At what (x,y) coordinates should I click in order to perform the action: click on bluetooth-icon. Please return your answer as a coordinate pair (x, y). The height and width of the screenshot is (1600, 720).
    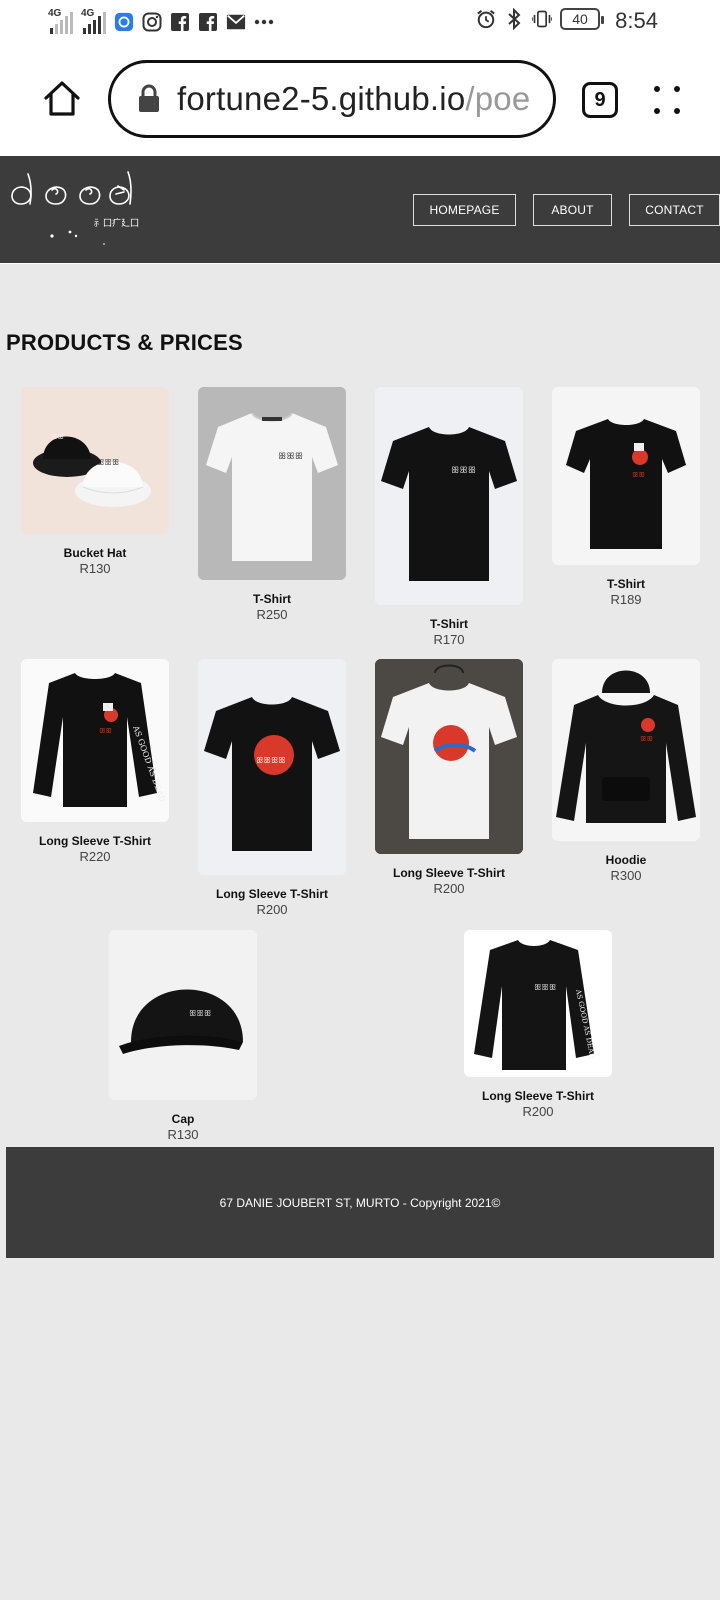
    Looking at the image, I should click on (514, 19).